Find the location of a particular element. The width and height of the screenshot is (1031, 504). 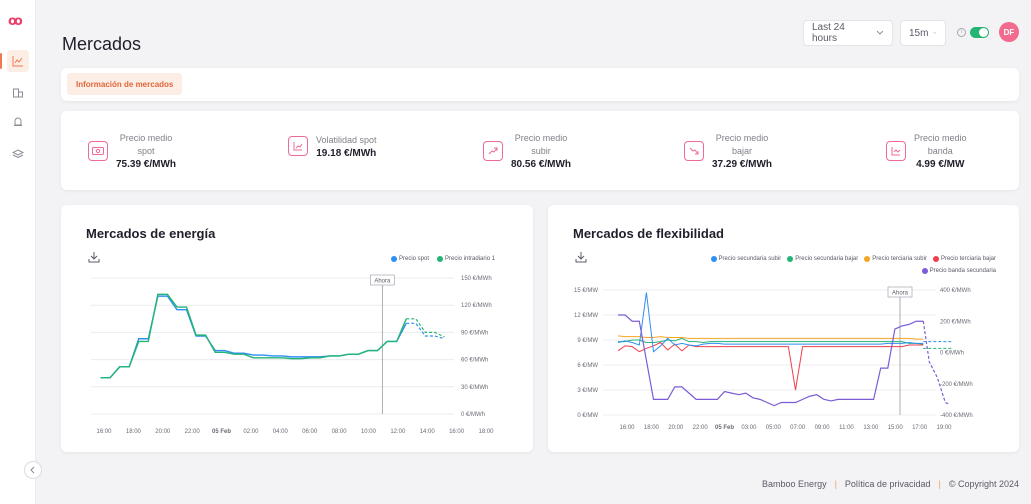

xtick-label: 05:00 is located at coordinates (774, 428).